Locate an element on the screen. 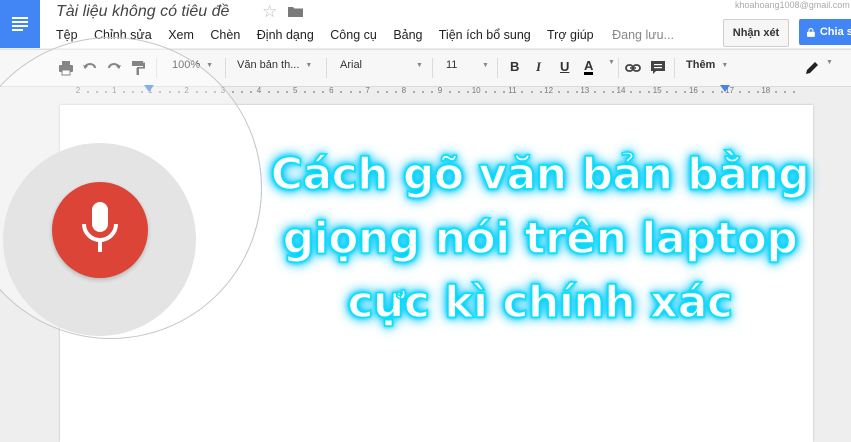 The height and width of the screenshot is (442, 851). headline-line-3: cực kì chính xác is located at coordinates (540, 302).